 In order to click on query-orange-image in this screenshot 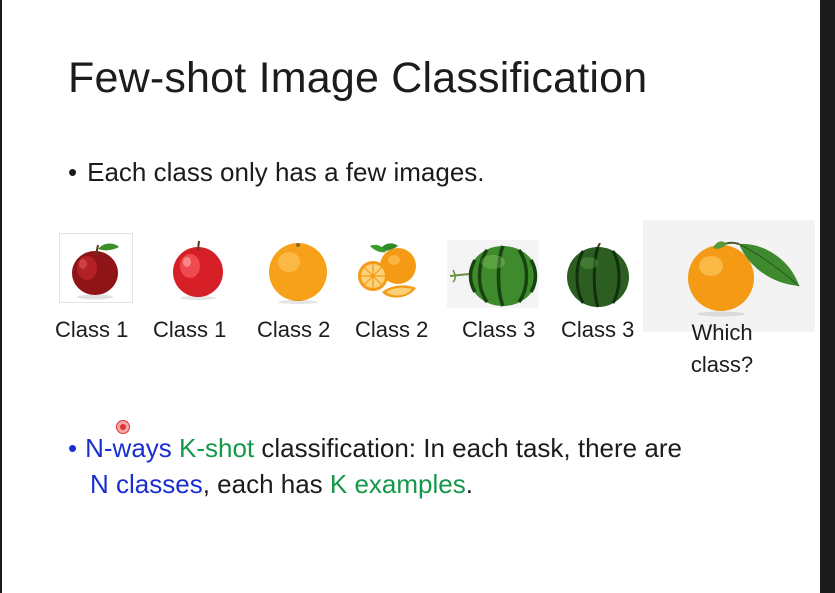, I will do `click(729, 276)`.